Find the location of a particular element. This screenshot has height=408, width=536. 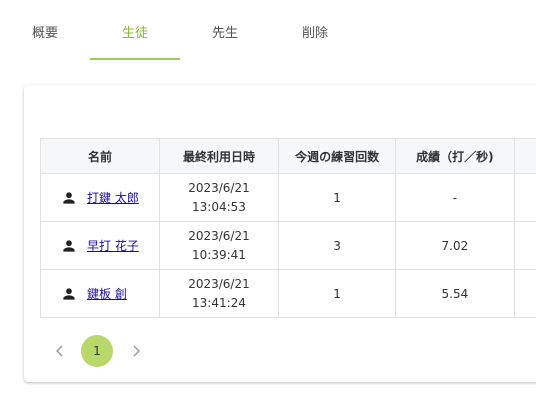

name-cell: 鍵板 創 is located at coordinates (100, 293).